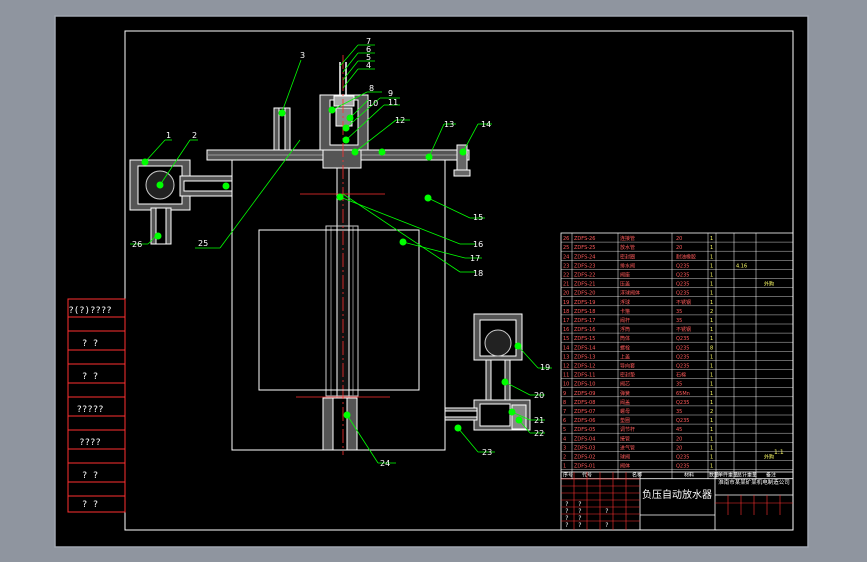 This screenshot has height=562, width=867. Describe the element at coordinates (564, 448) in the screenshot. I see `bom-no: 3` at that location.